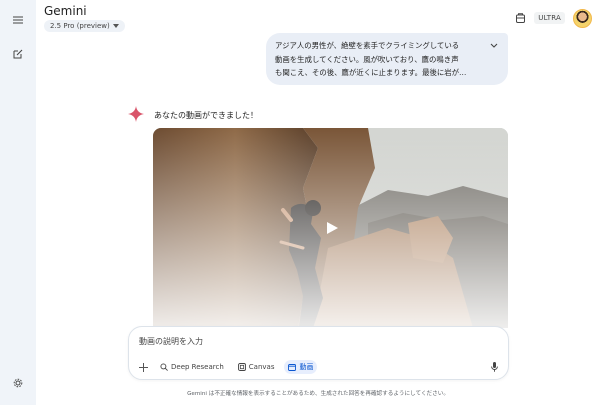  I want to click on canvas-label: Canvas, so click(261, 367).